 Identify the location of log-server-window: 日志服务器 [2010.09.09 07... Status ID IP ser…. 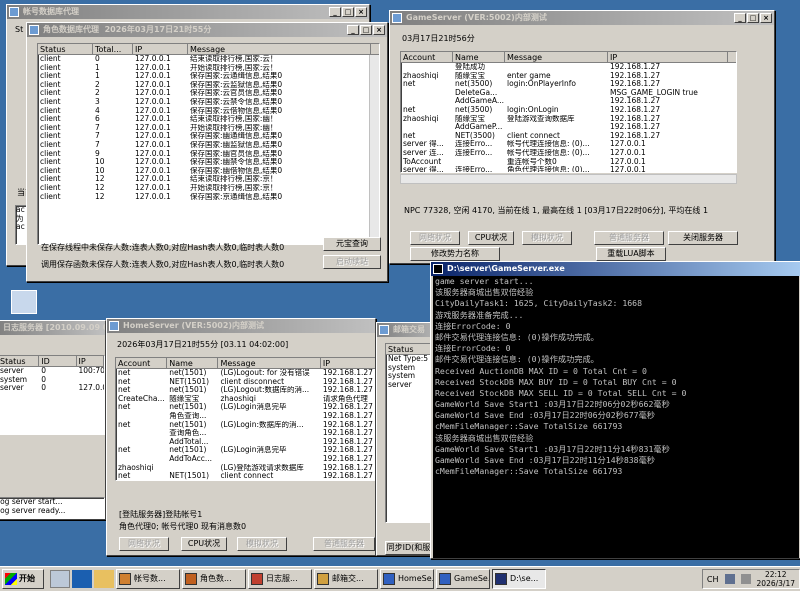
(53, 420).